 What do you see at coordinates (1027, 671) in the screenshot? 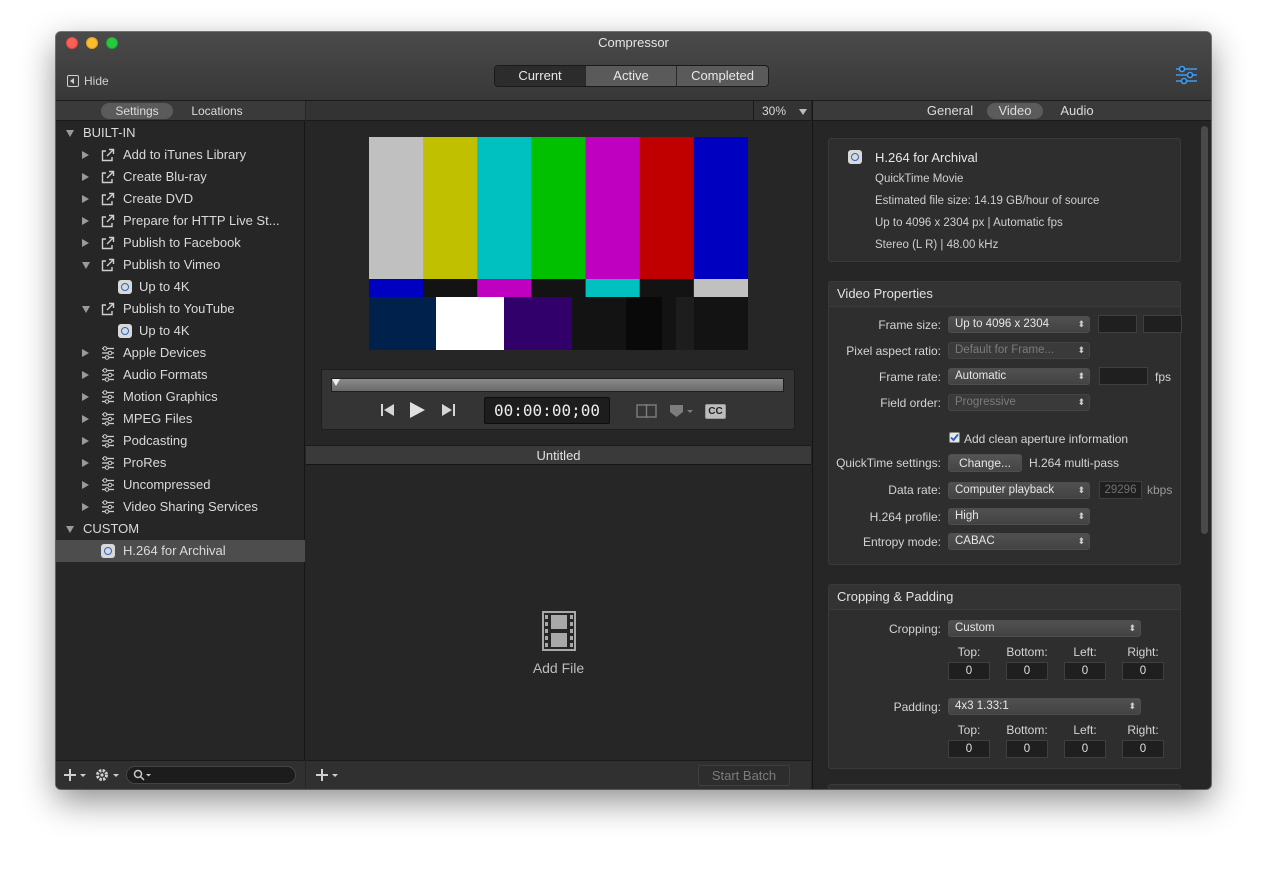
I see `crop-bottom-field: 0` at bounding box center [1027, 671].